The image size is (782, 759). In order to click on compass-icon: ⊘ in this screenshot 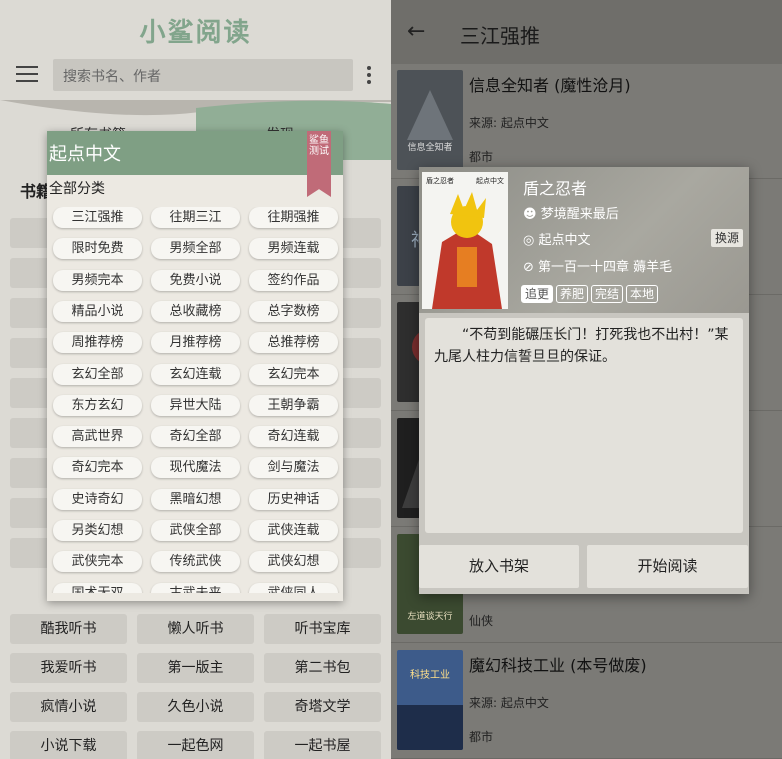, I will do `click(528, 267)`.